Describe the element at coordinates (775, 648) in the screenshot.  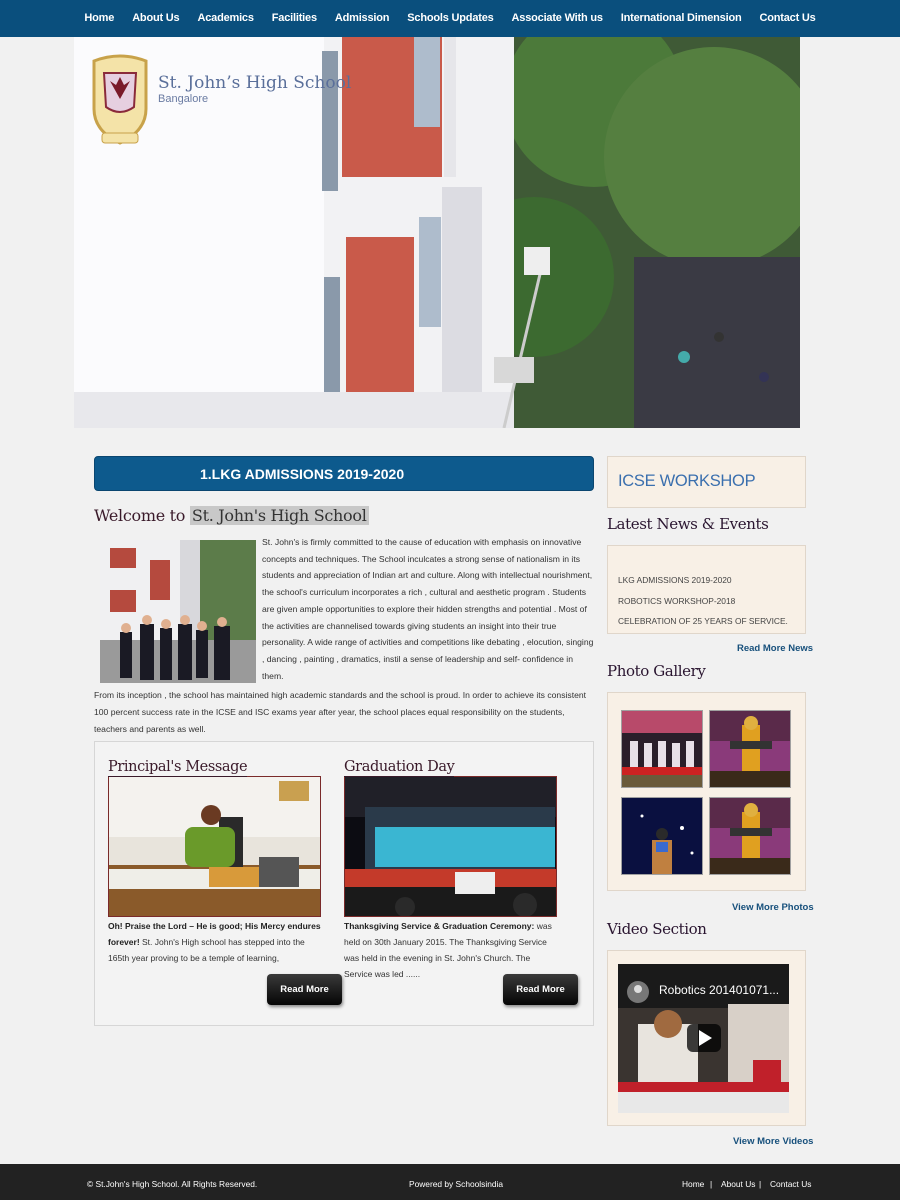
I see `read-more-news-link: Read More News` at that location.